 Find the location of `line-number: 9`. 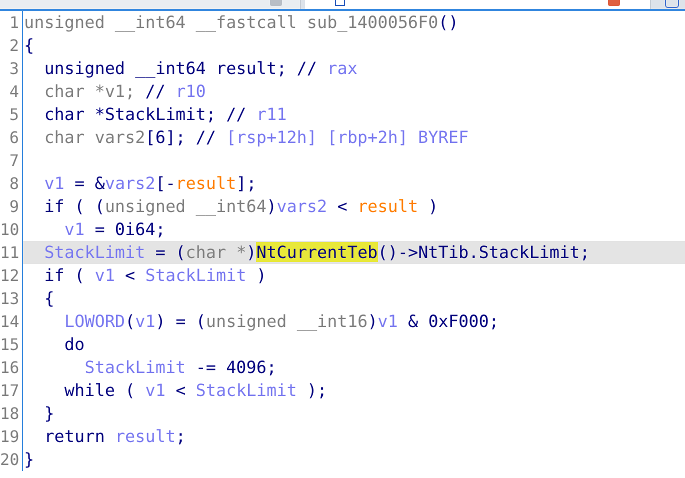

line-number: 9 is located at coordinates (11, 206).